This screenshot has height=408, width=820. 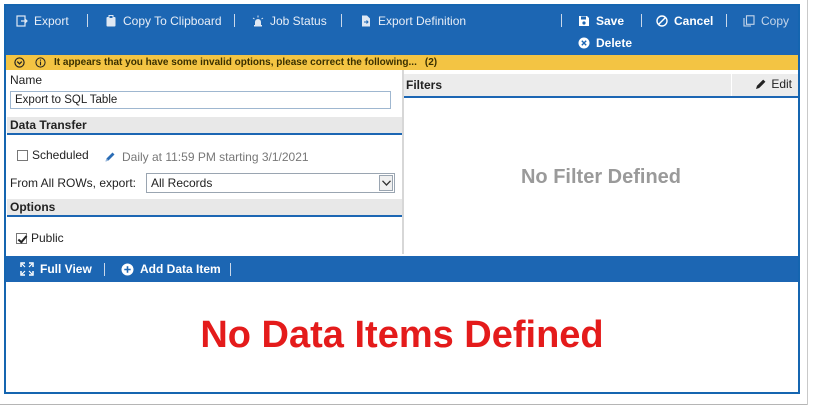 I want to click on data-transfer-heading: Data Transfer, so click(x=204, y=126).